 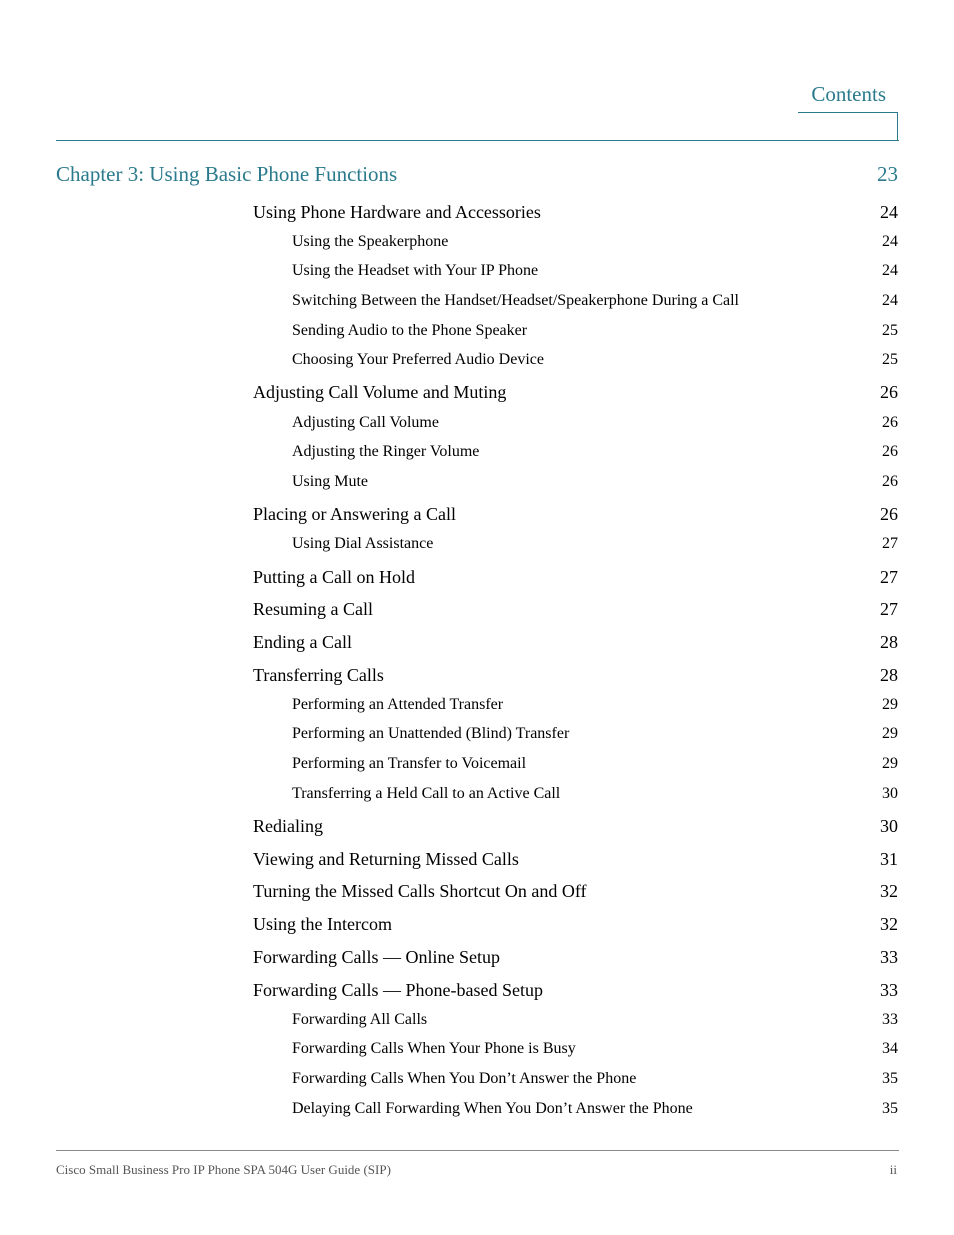 I want to click on toc-entry-label: Adjusting the Ringer Volume, so click(x=386, y=451).